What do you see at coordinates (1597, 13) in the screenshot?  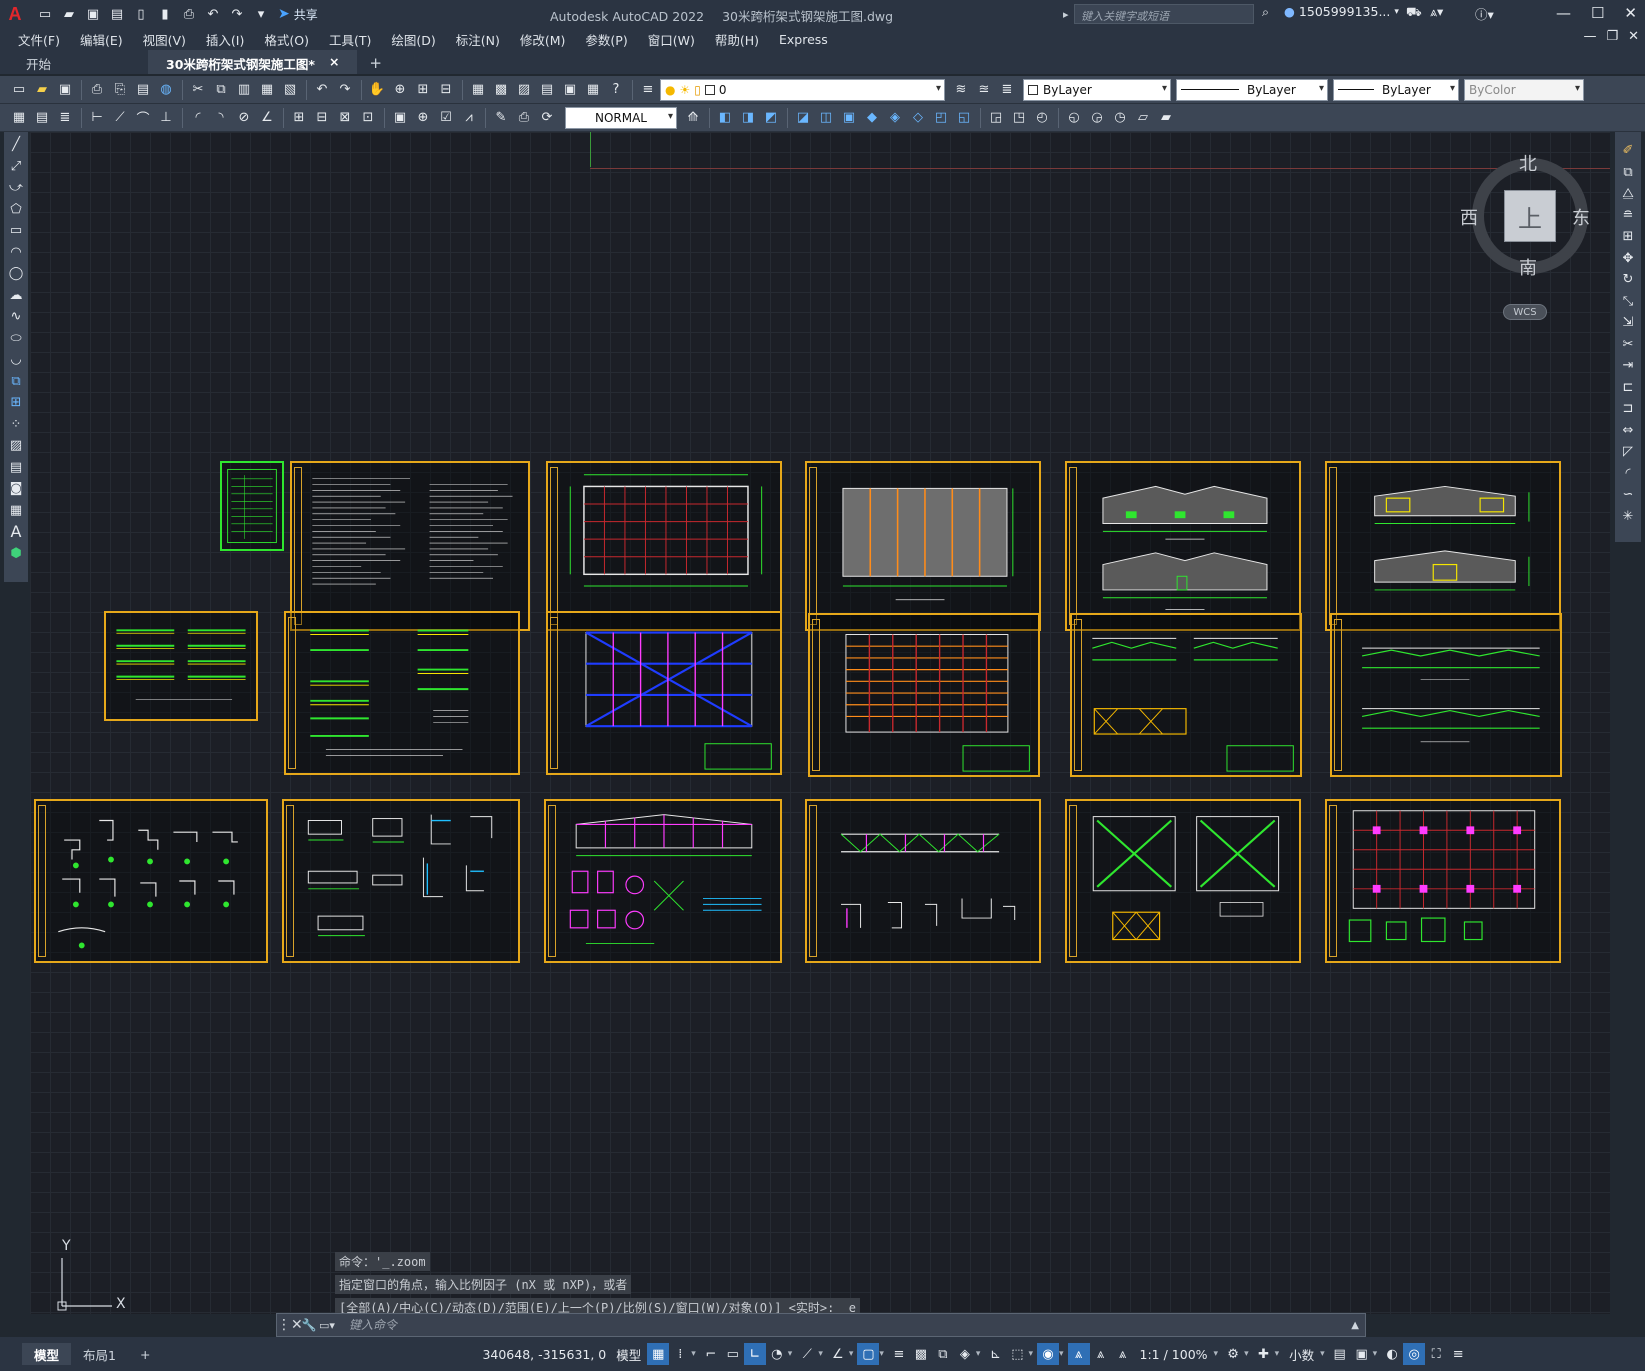 I see `maximize-icon: ☐` at bounding box center [1597, 13].